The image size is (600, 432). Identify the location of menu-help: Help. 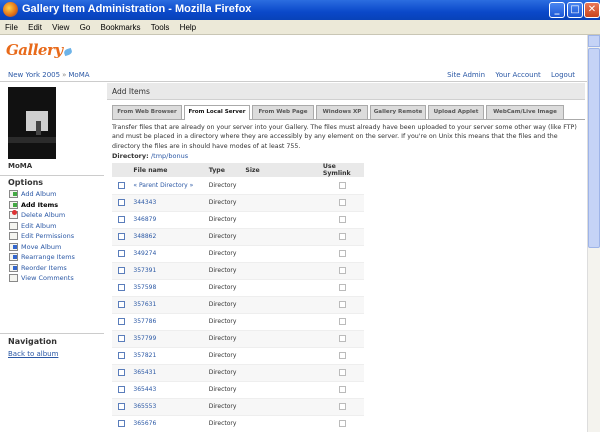
(188, 27).